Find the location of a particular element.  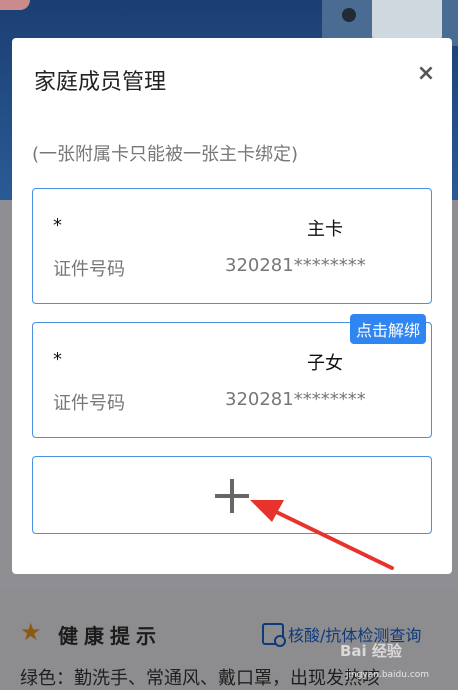

plus-icon is located at coordinates (232, 496).